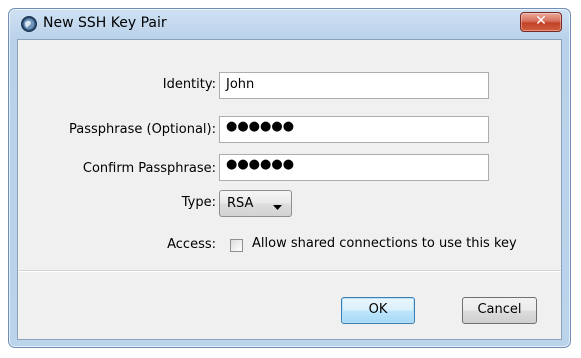  What do you see at coordinates (289, 271) in the screenshot?
I see `divider` at bounding box center [289, 271].